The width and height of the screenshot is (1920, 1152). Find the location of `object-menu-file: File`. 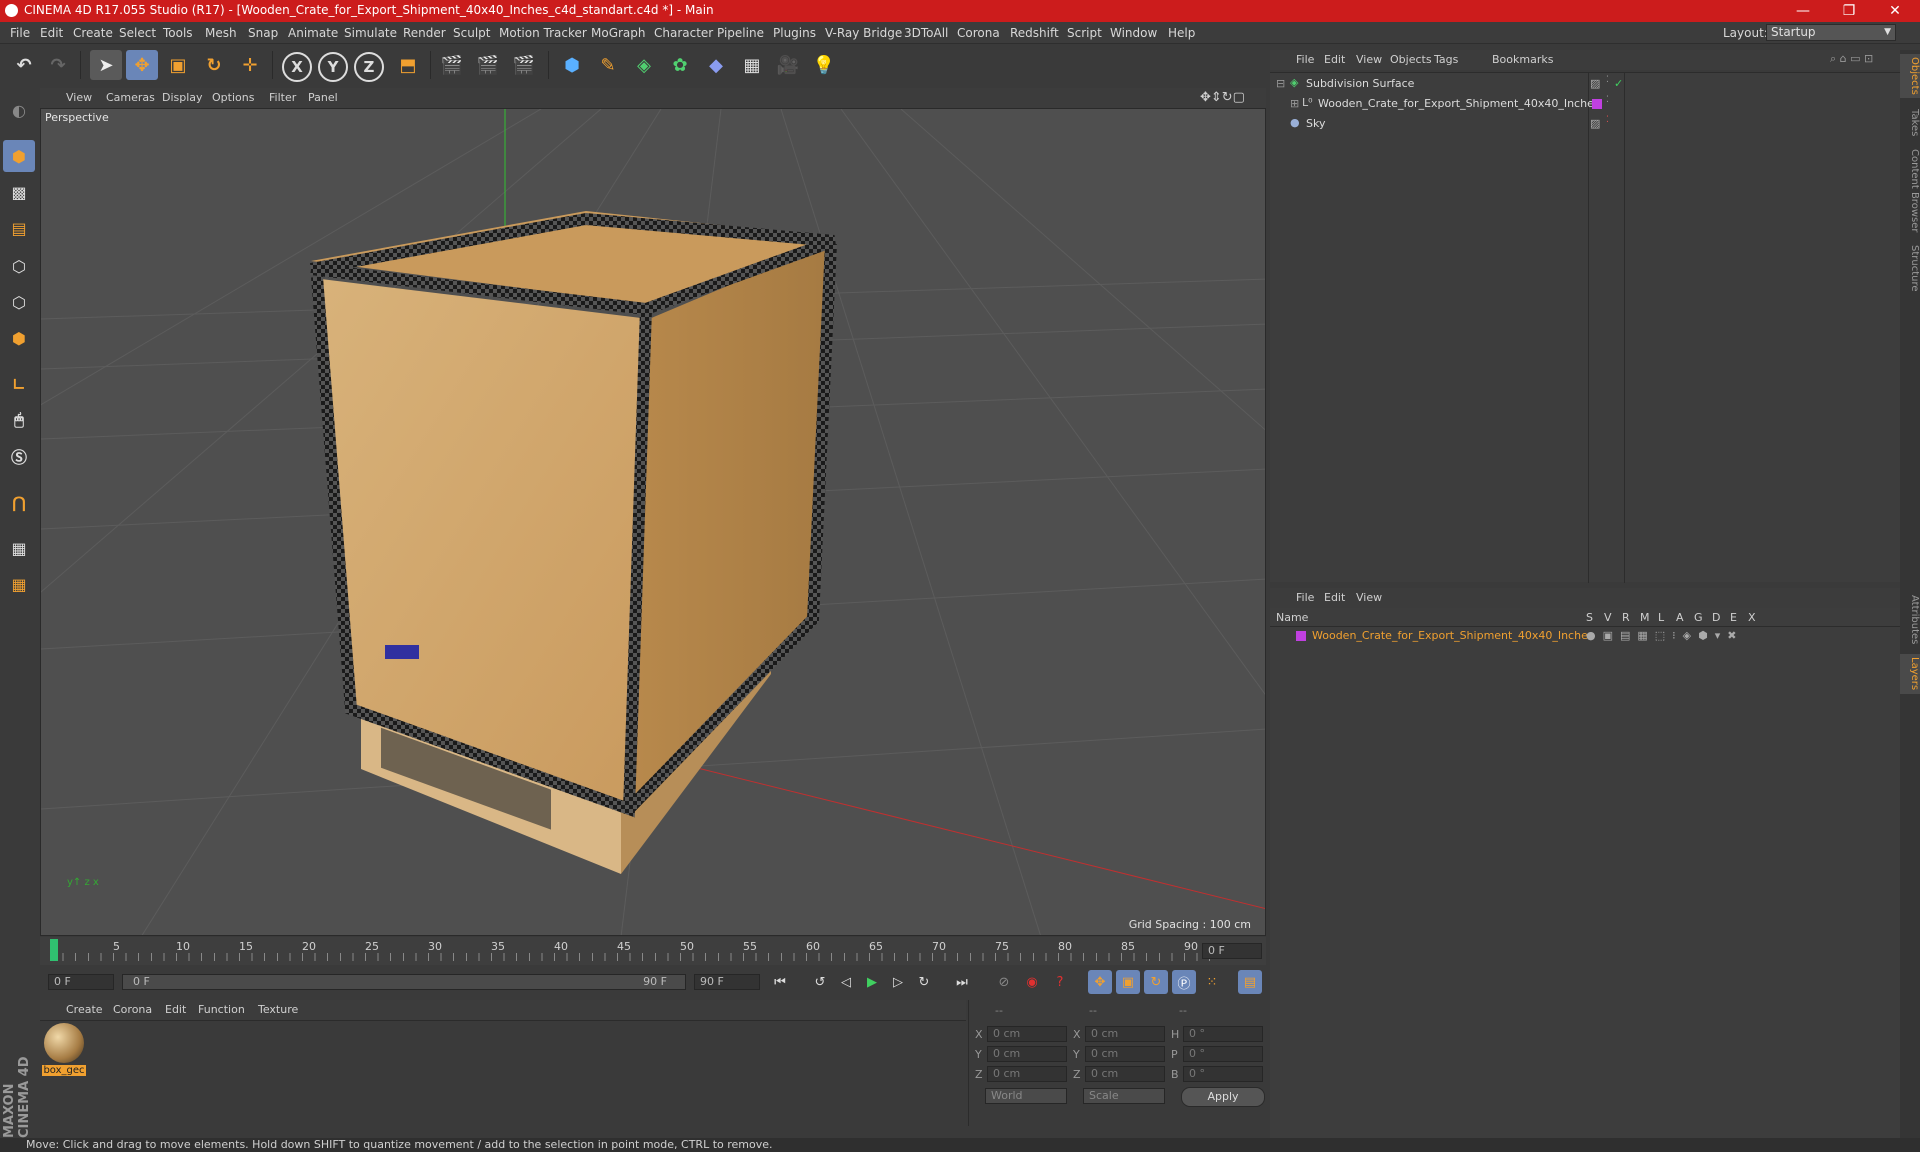

object-menu-file: File is located at coordinates (1305, 59).